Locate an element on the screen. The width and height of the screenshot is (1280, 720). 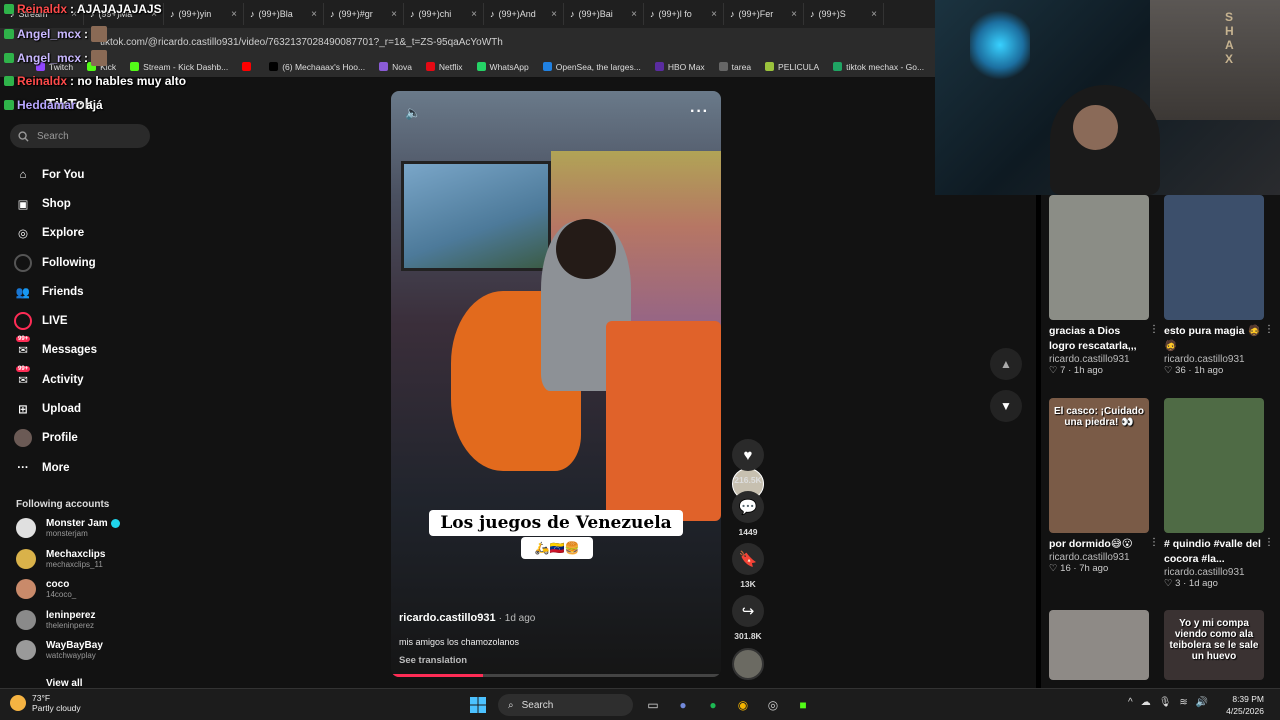
save-action: 🔖 13K is located at coordinates (748, 566).